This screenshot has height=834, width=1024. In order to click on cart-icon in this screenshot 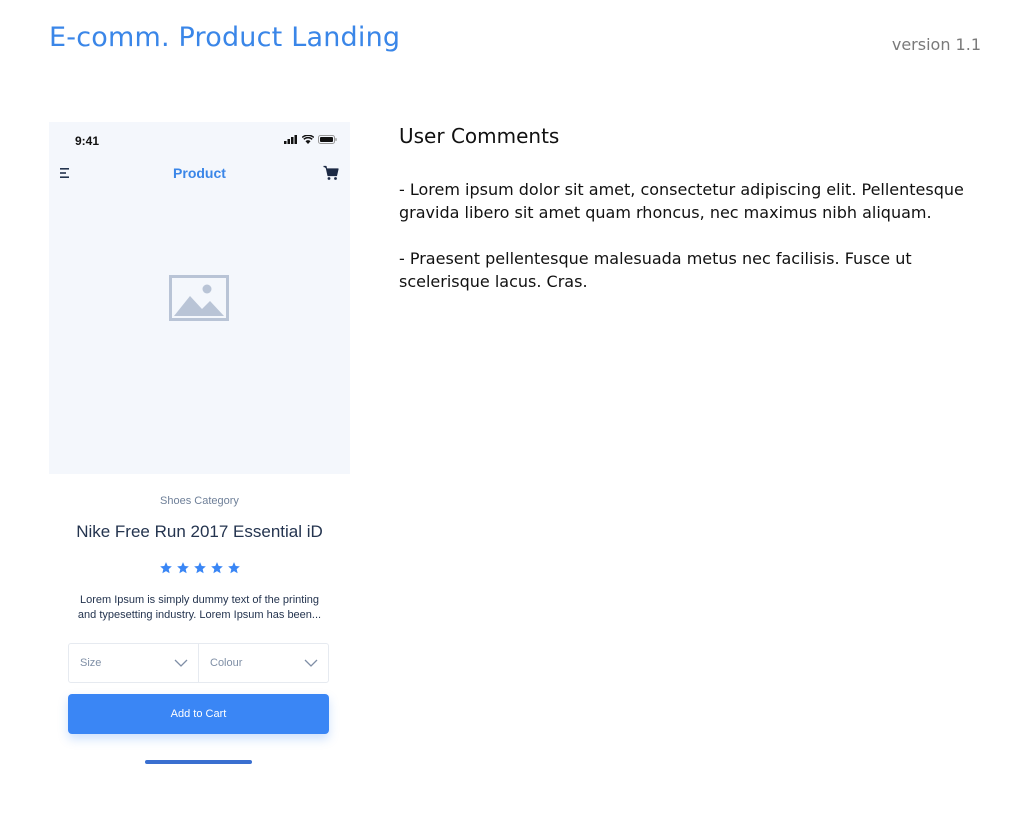, I will do `click(331, 173)`.